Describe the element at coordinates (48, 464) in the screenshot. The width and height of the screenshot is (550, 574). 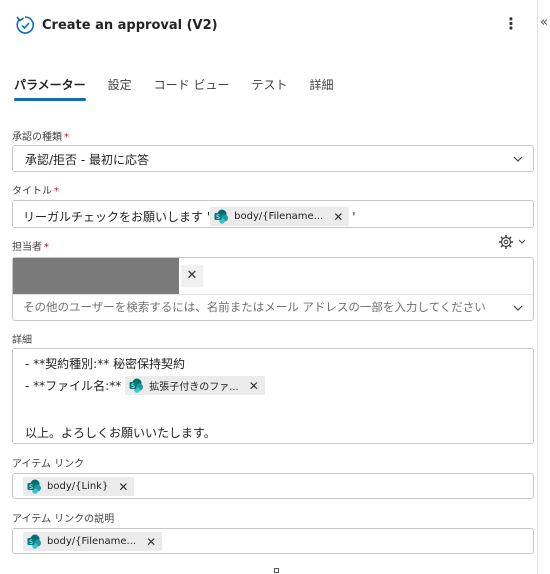
I see `item-link-label: アイテム リンク` at that location.